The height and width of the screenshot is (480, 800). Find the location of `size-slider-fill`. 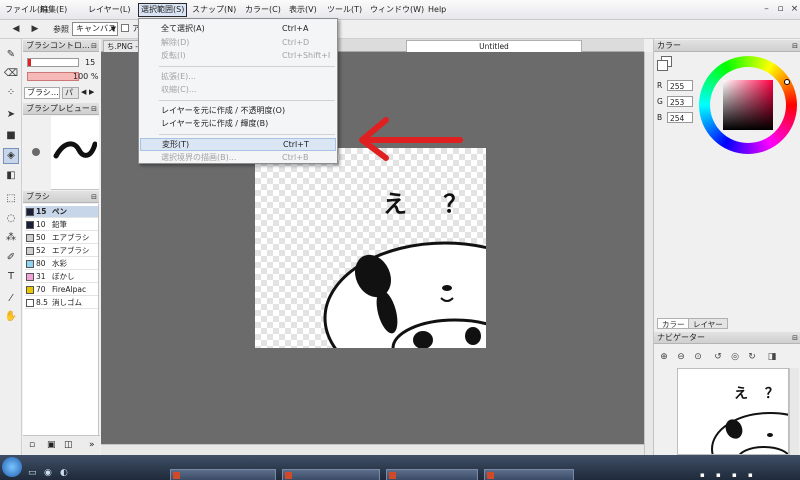

size-slider-fill is located at coordinates (29, 62).